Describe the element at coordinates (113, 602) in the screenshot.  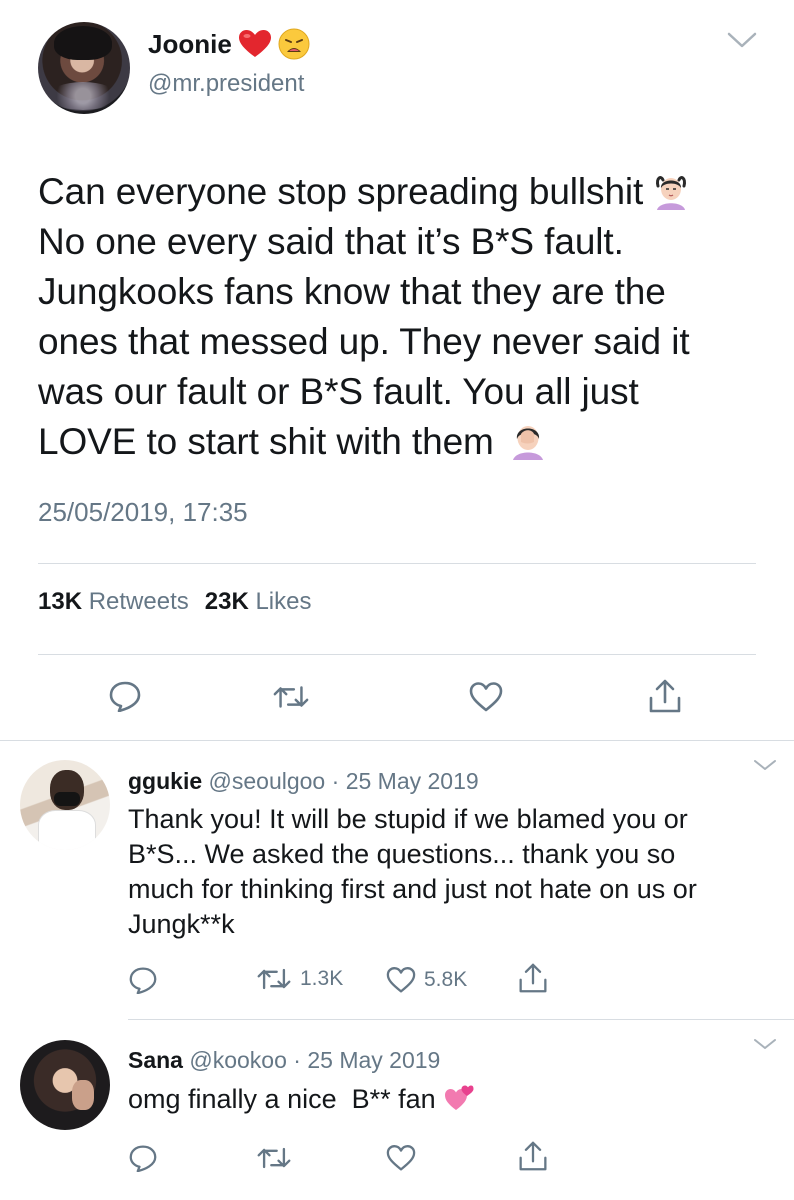
I see `retweets-stat: 13K Retweets` at that location.